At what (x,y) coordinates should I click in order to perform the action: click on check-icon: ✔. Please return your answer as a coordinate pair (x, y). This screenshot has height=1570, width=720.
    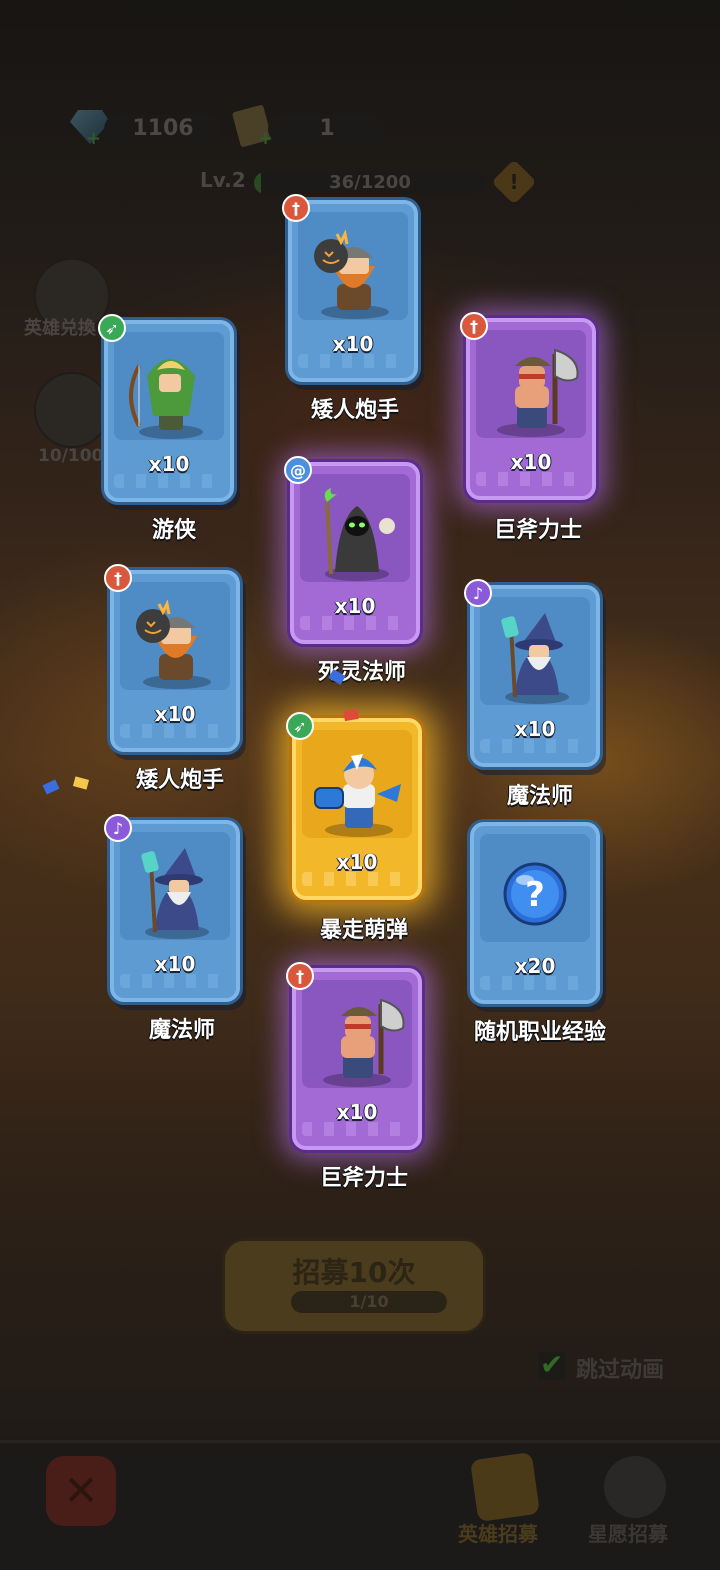
    Looking at the image, I should click on (552, 1364).